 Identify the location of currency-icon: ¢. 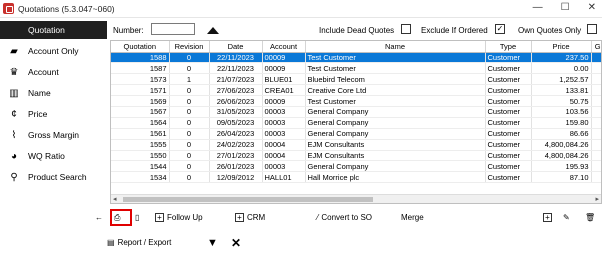
(14, 114).